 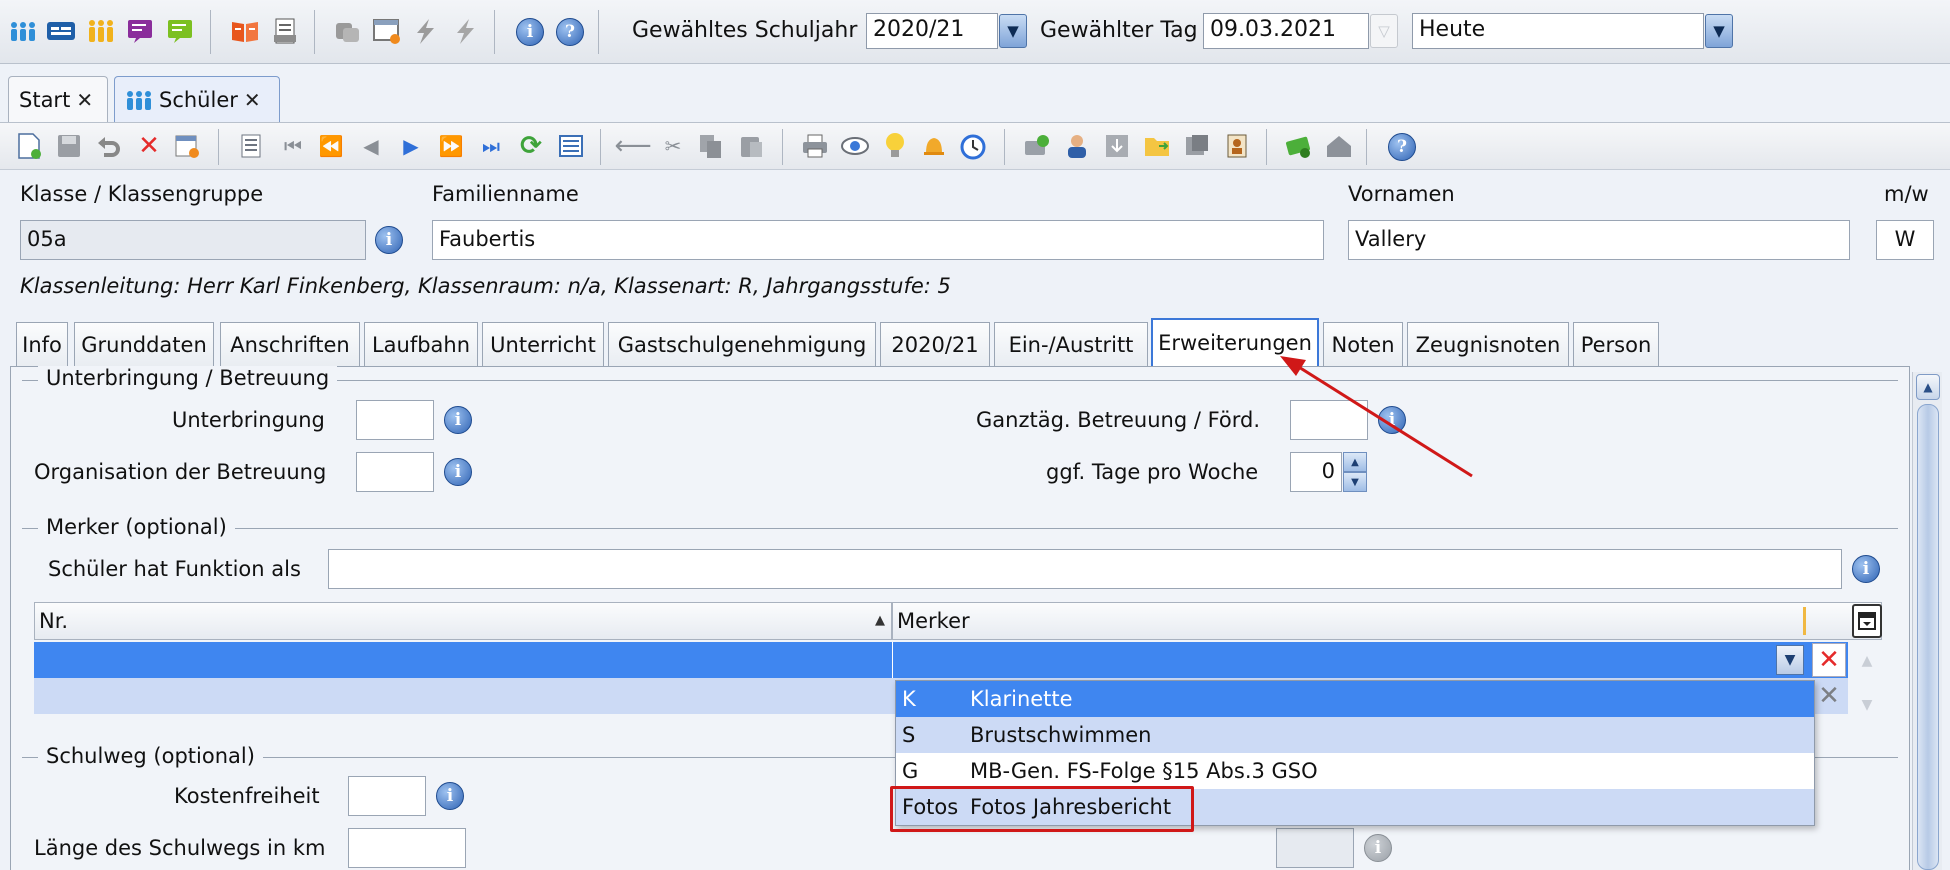 I want to click on scroll-up-icon: ▲, so click(x=1928, y=387).